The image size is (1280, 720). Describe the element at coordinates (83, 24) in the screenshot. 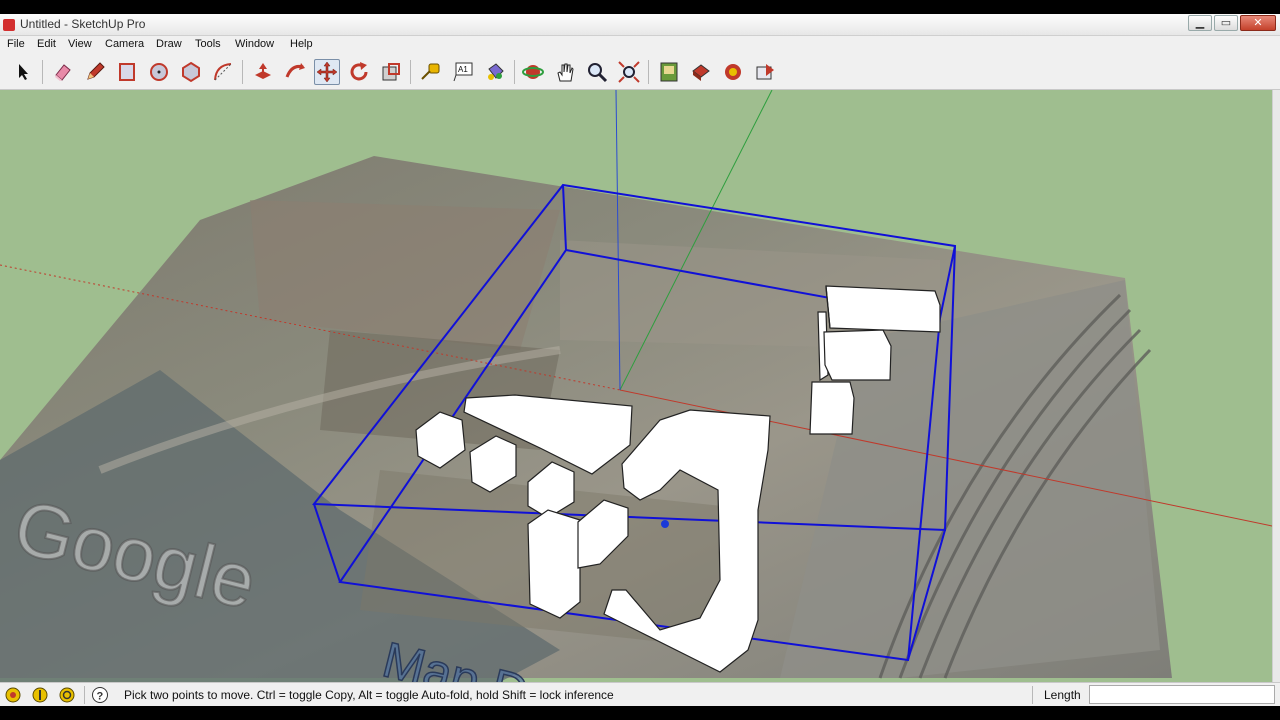

I see `window-title: Untitled - SketchUp Pro` at that location.